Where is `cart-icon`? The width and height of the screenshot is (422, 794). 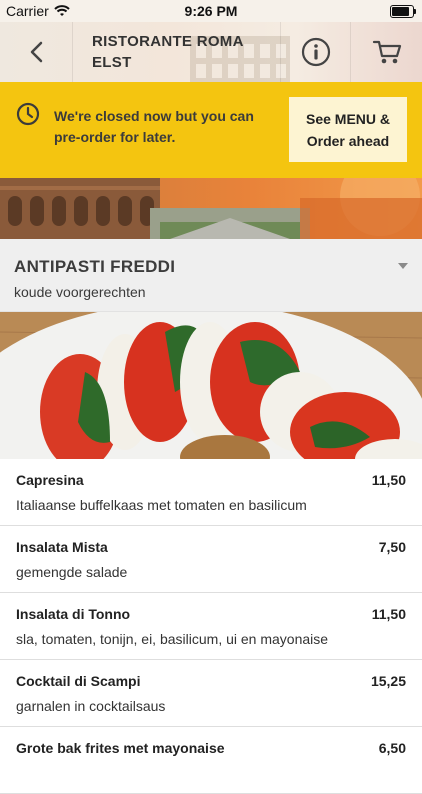 cart-icon is located at coordinates (387, 52).